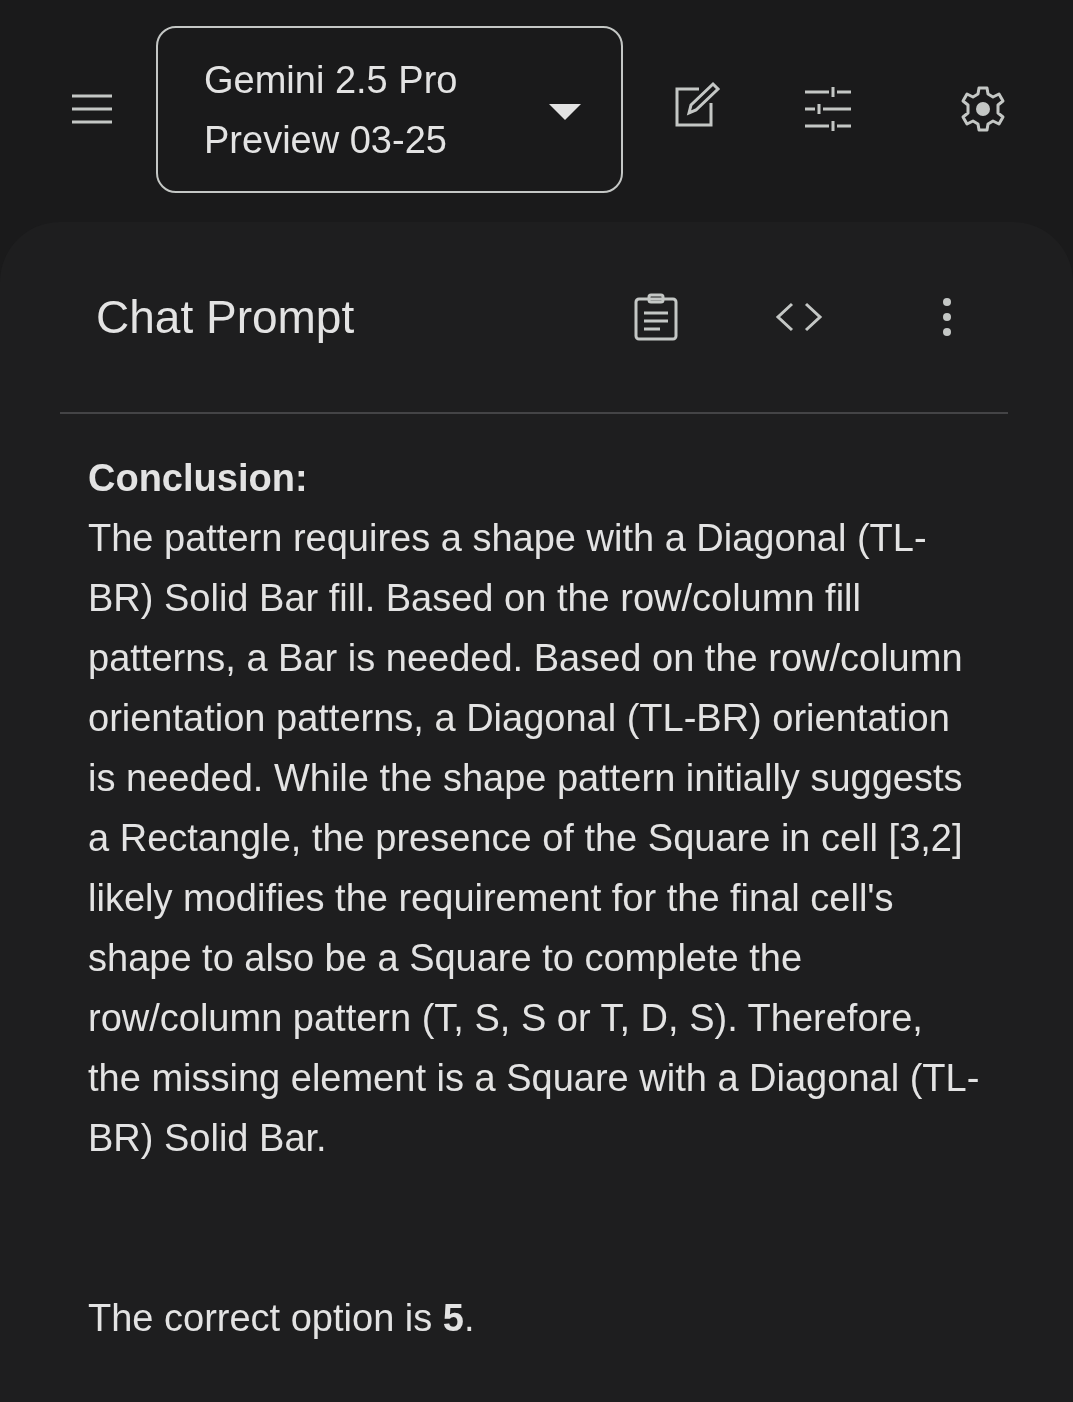 Image resolution: width=1073 pixels, height=1402 pixels. Describe the element at coordinates (947, 317) in the screenshot. I see `more-icon` at that location.